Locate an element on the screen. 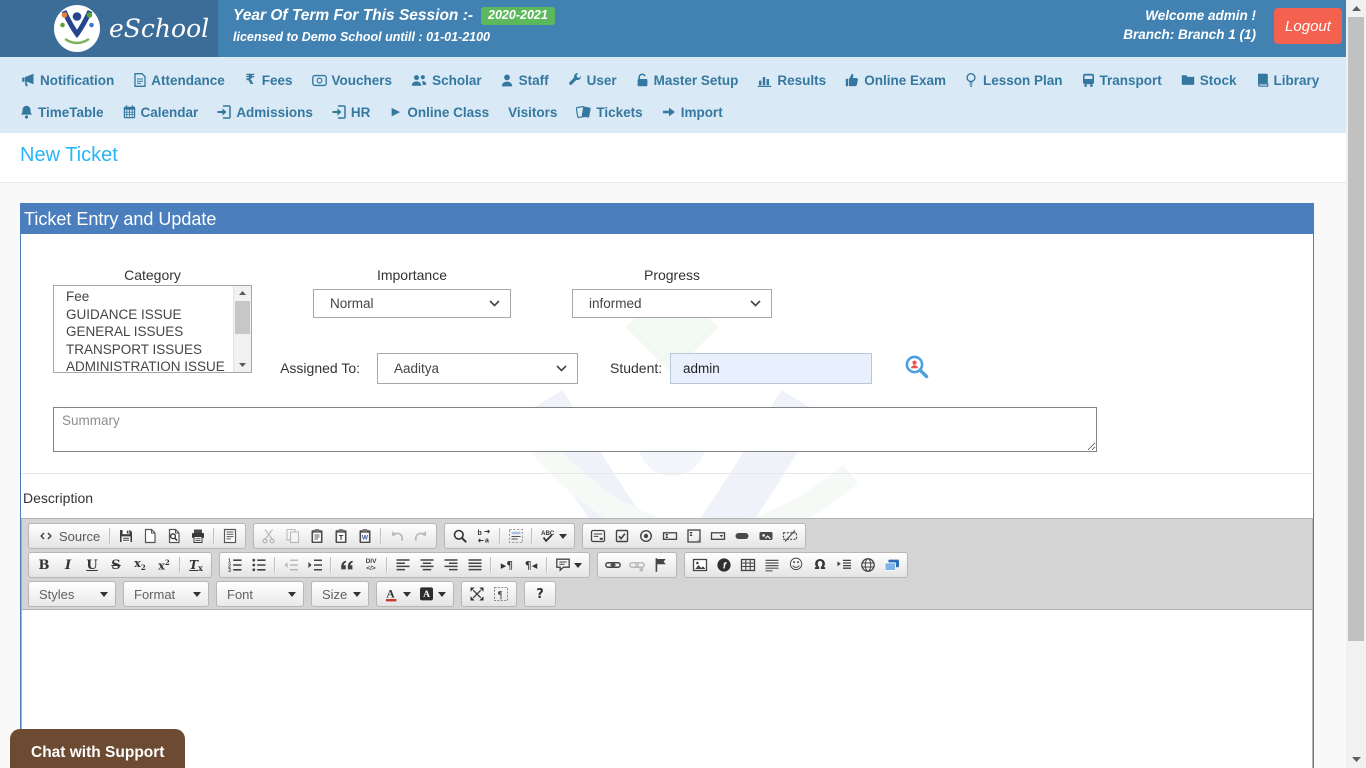 This screenshot has width=1366, height=768. form-button is located at coordinates (598, 536).